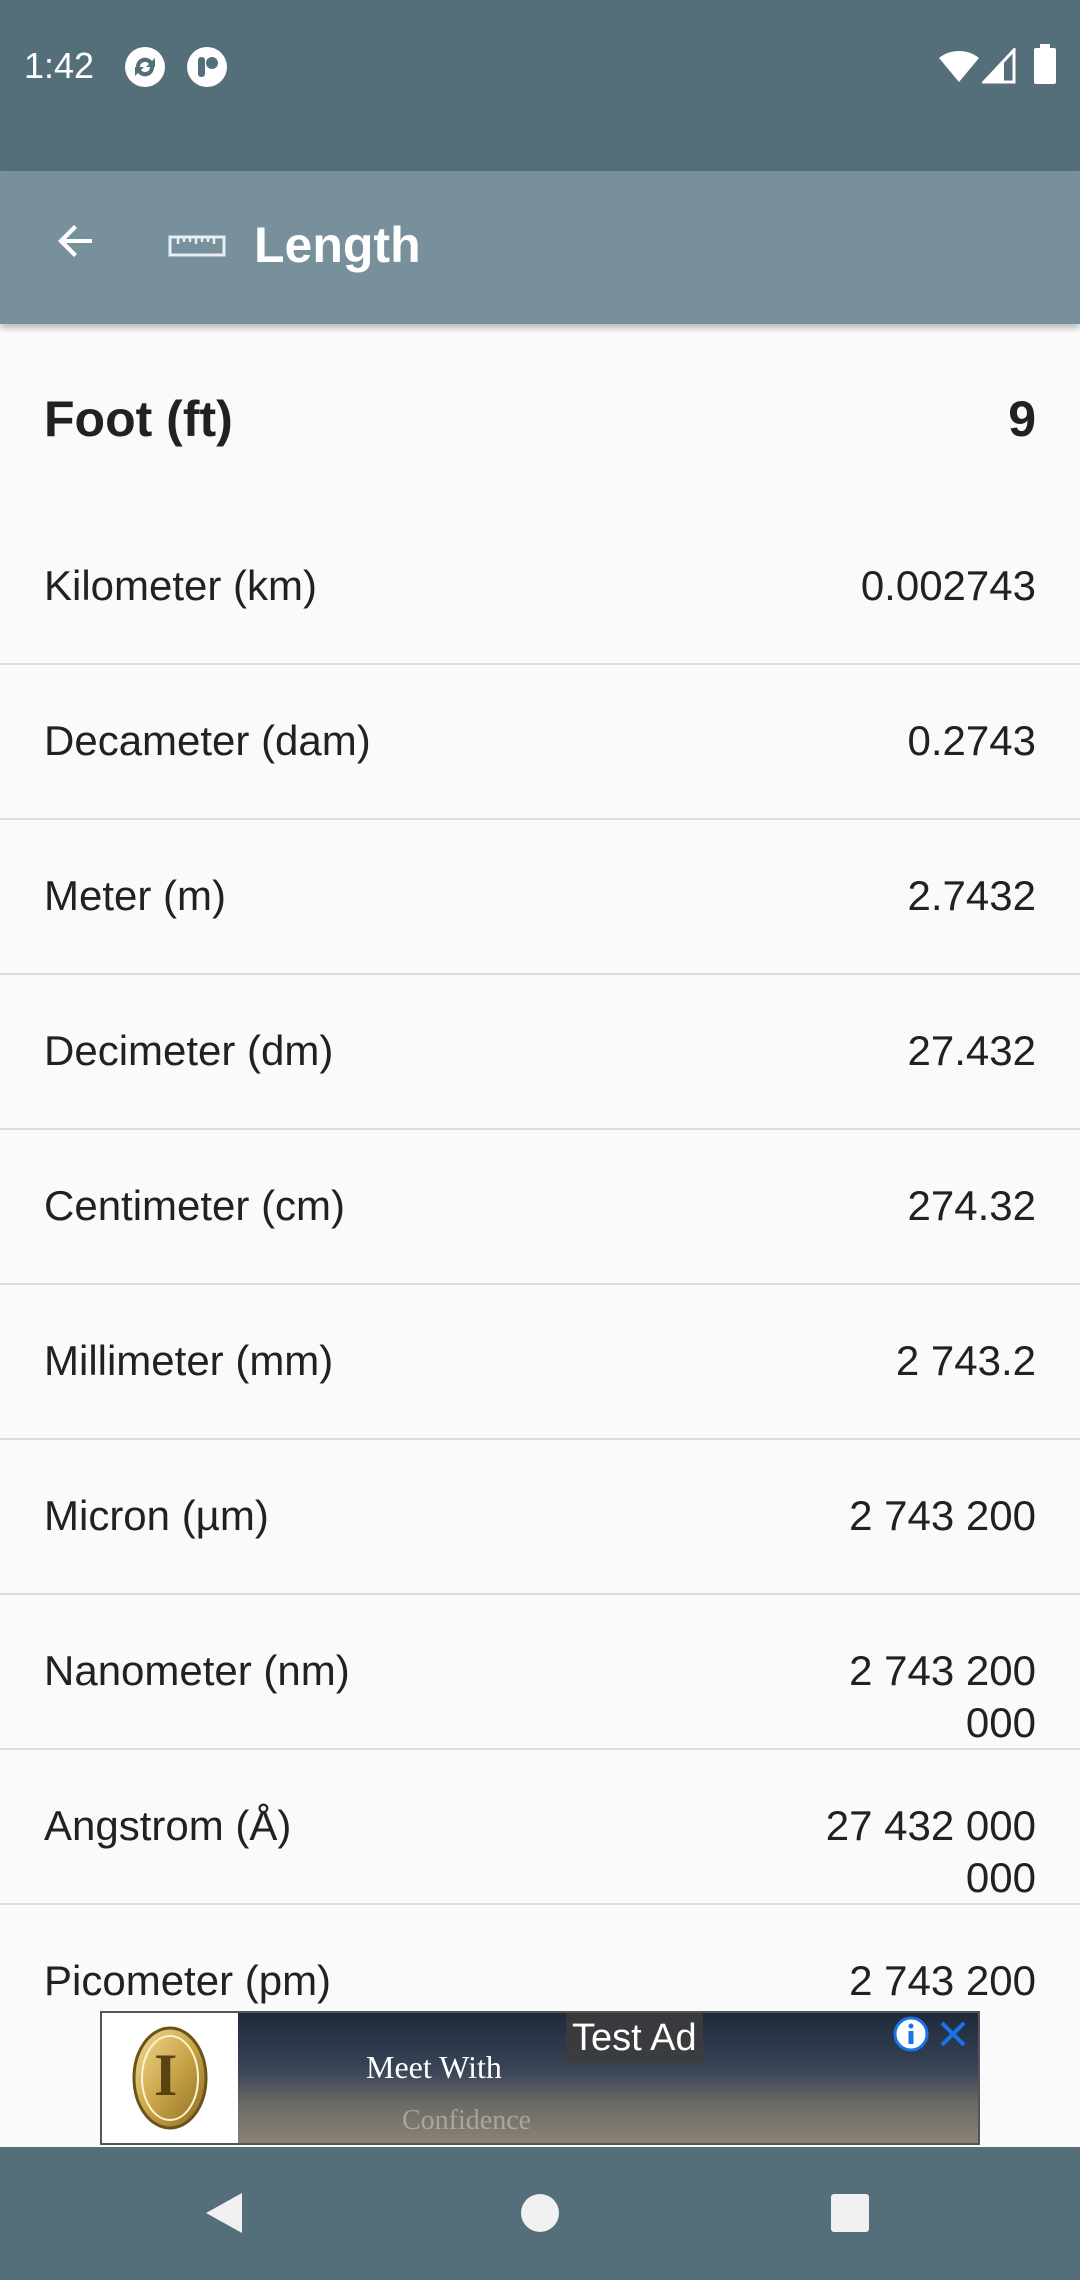  I want to click on unit-row-decameter: Decameter (dam) 0.2743, so click(540, 742).